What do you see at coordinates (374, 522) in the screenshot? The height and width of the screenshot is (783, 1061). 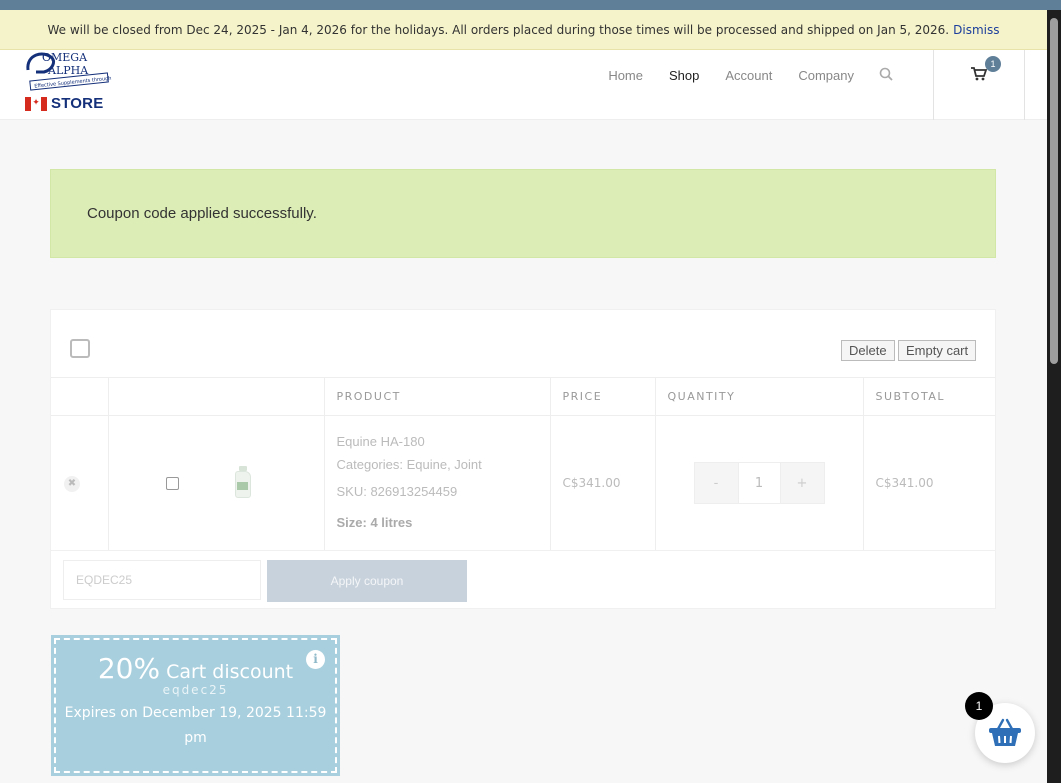 I see `product-size: Size: 4 litres` at bounding box center [374, 522].